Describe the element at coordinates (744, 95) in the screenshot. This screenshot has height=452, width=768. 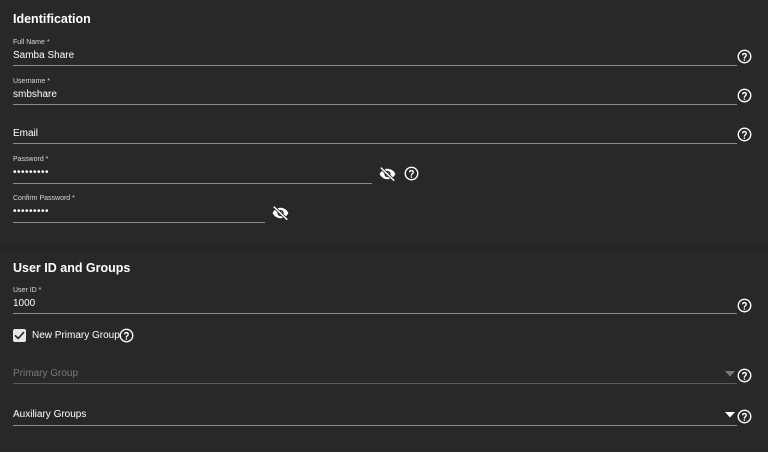
I see `username-help-icon` at that location.